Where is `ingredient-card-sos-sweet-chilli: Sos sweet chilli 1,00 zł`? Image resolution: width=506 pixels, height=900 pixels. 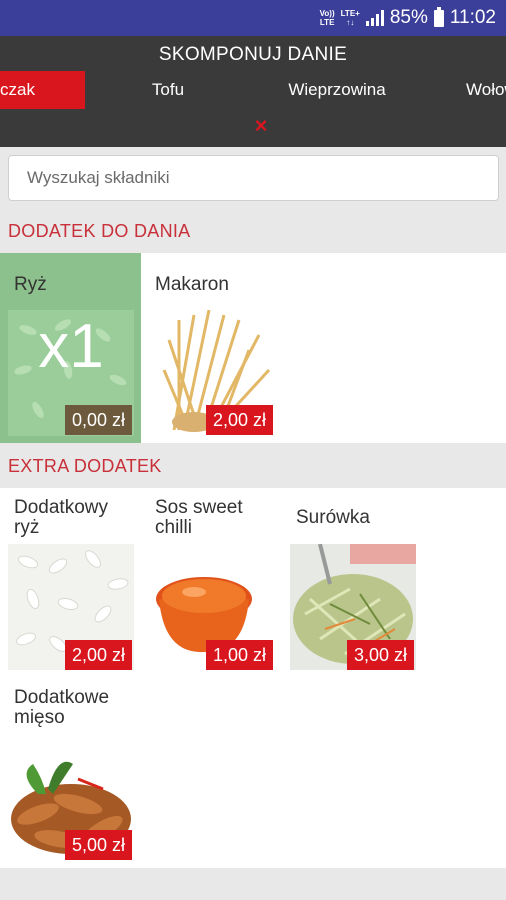 ingredient-card-sos-sweet-chilli: Sos sweet chilli 1,00 zł is located at coordinates (211, 583).